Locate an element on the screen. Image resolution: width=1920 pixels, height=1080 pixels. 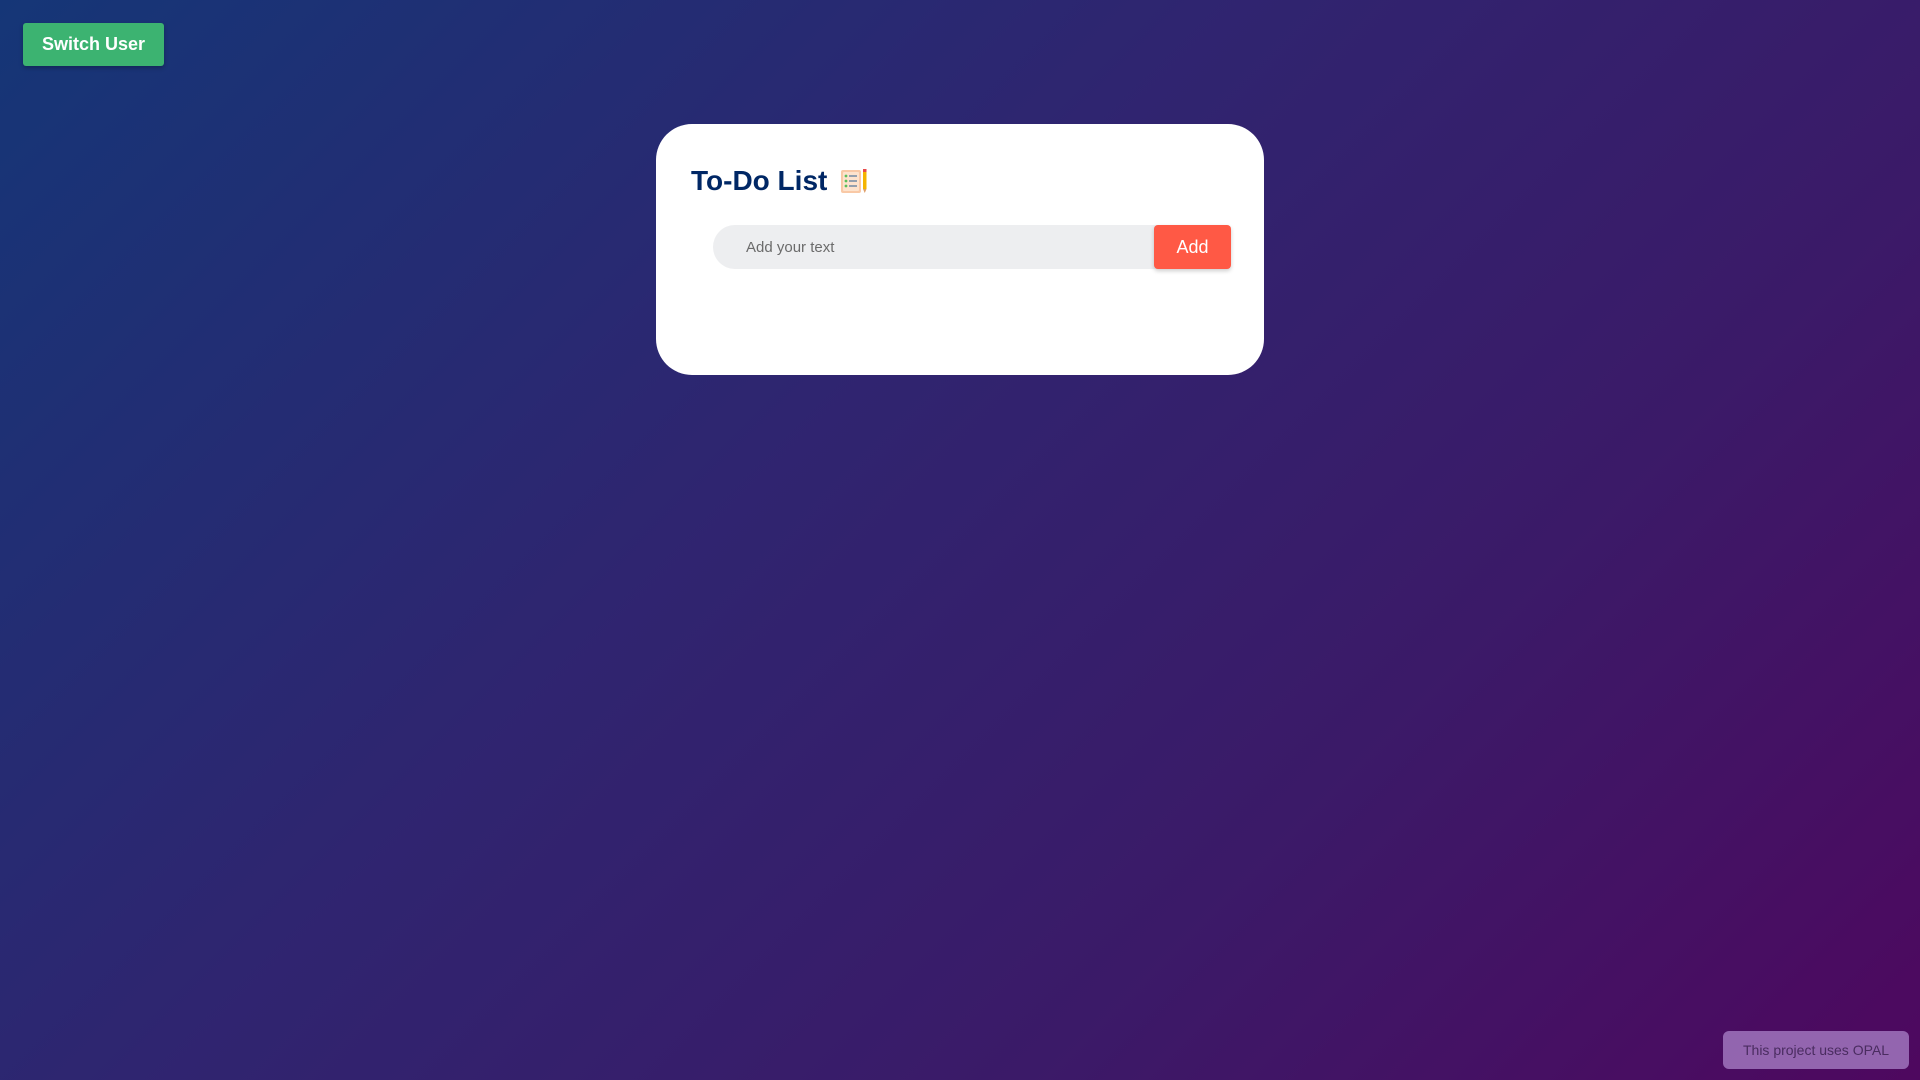
todo-input-row: Add is located at coordinates (972, 247).